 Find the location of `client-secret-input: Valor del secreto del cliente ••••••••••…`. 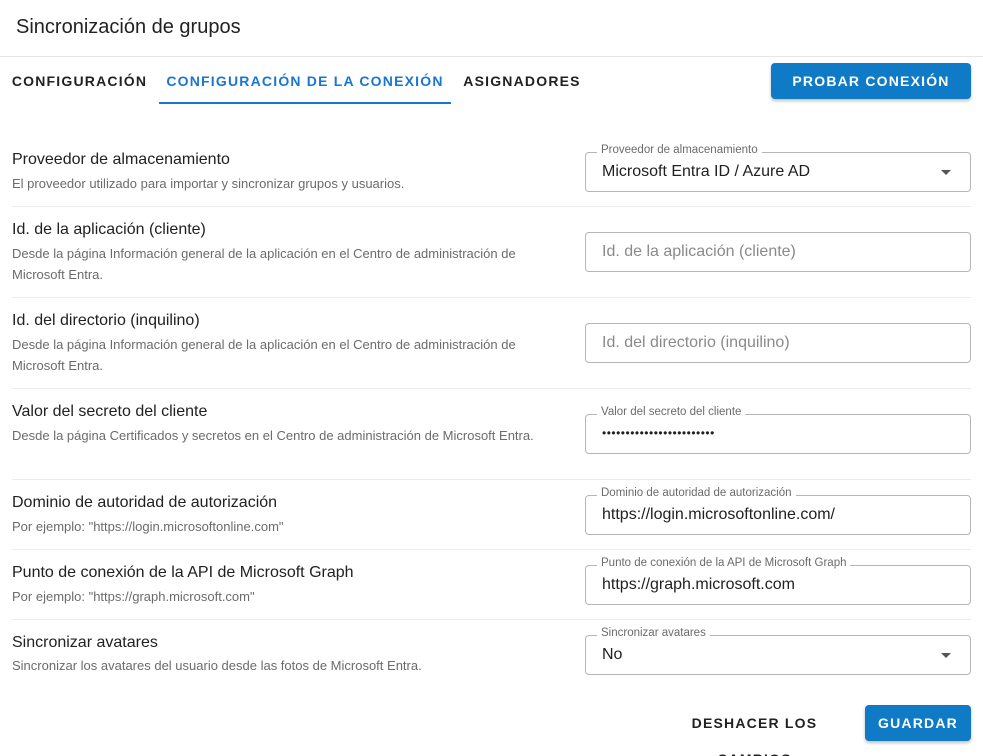

client-secret-input: Valor del secreto del cliente ••••••••••… is located at coordinates (778, 430).